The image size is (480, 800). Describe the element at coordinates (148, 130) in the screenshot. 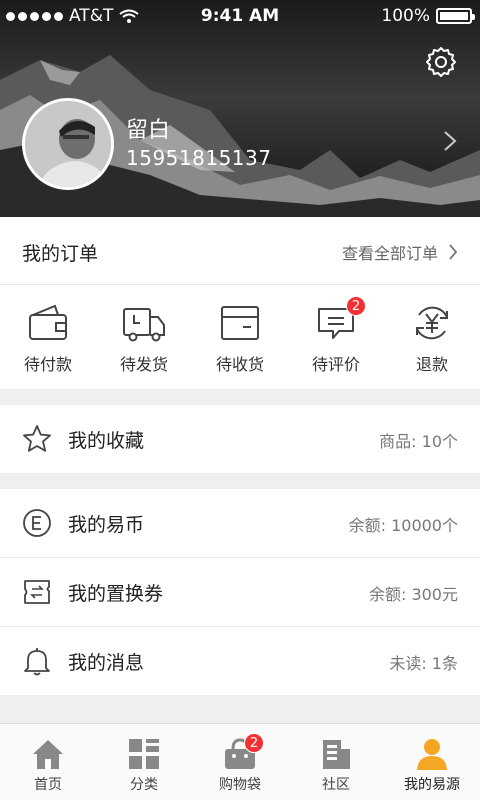

I see `user-name: 留白` at that location.